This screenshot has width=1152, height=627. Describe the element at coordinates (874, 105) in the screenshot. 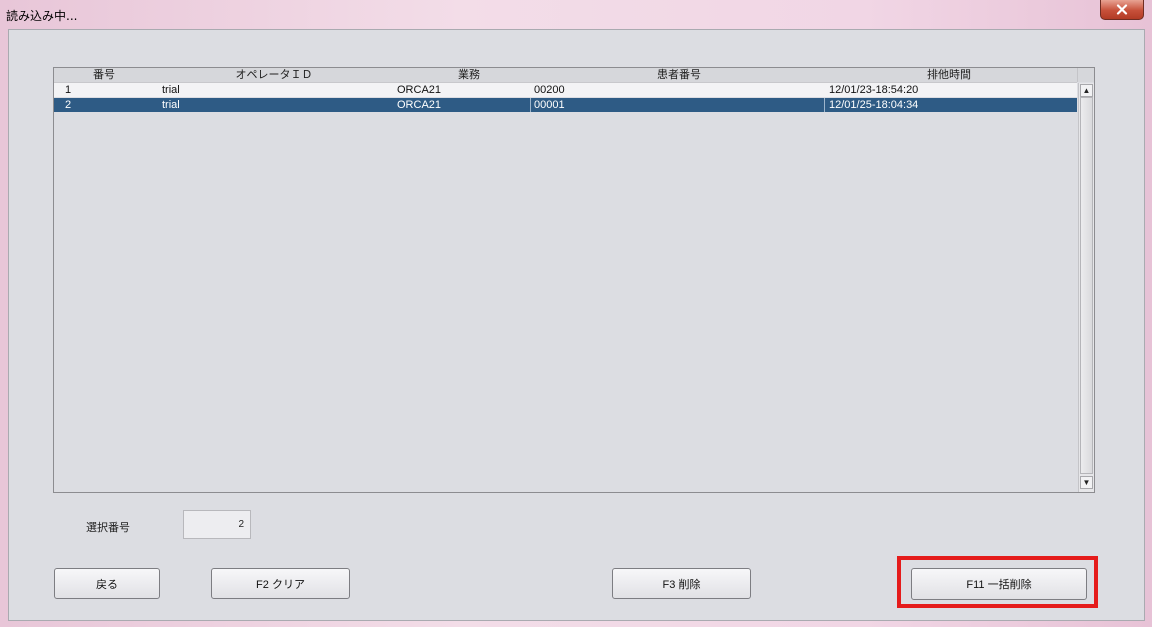

I see `cell-time: 12/01/25-18:04:34` at that location.